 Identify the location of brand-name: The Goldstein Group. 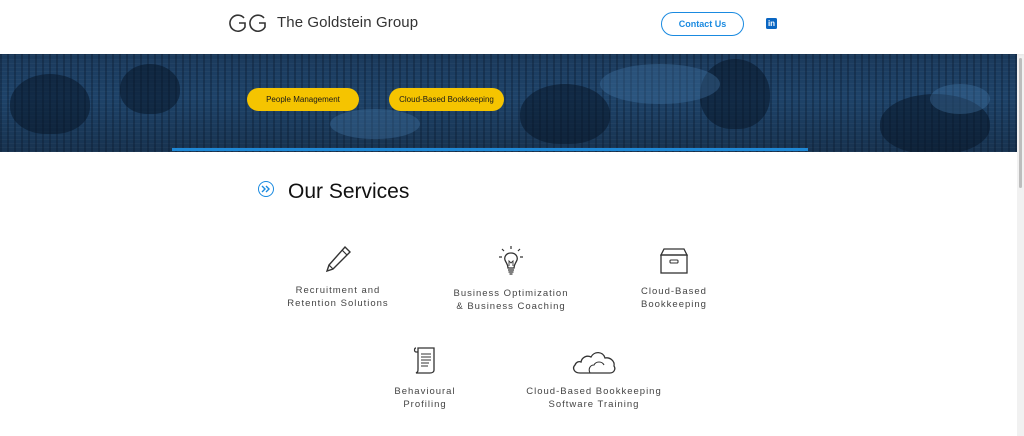
(347, 22).